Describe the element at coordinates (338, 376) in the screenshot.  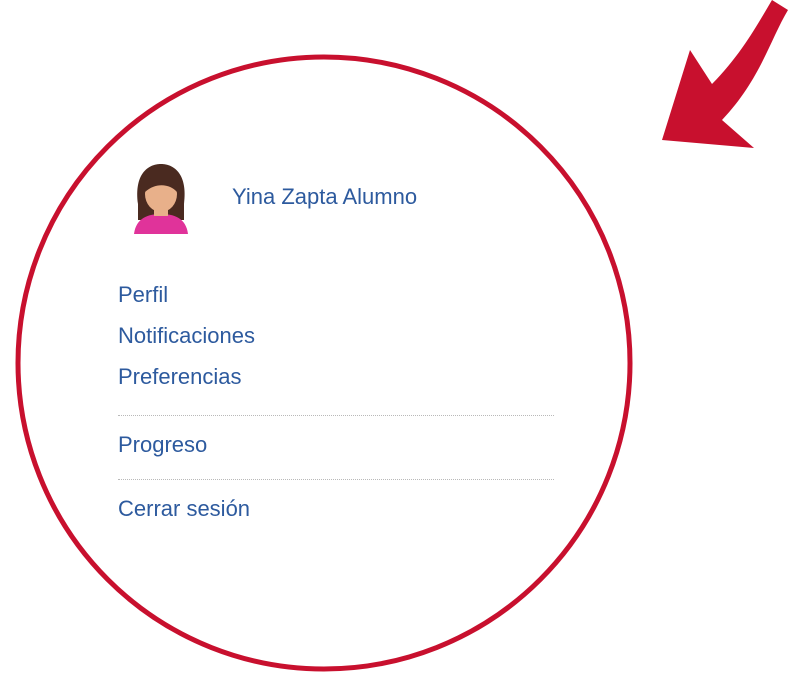
I see `menu-item-preferencias: Preferencias` at that location.